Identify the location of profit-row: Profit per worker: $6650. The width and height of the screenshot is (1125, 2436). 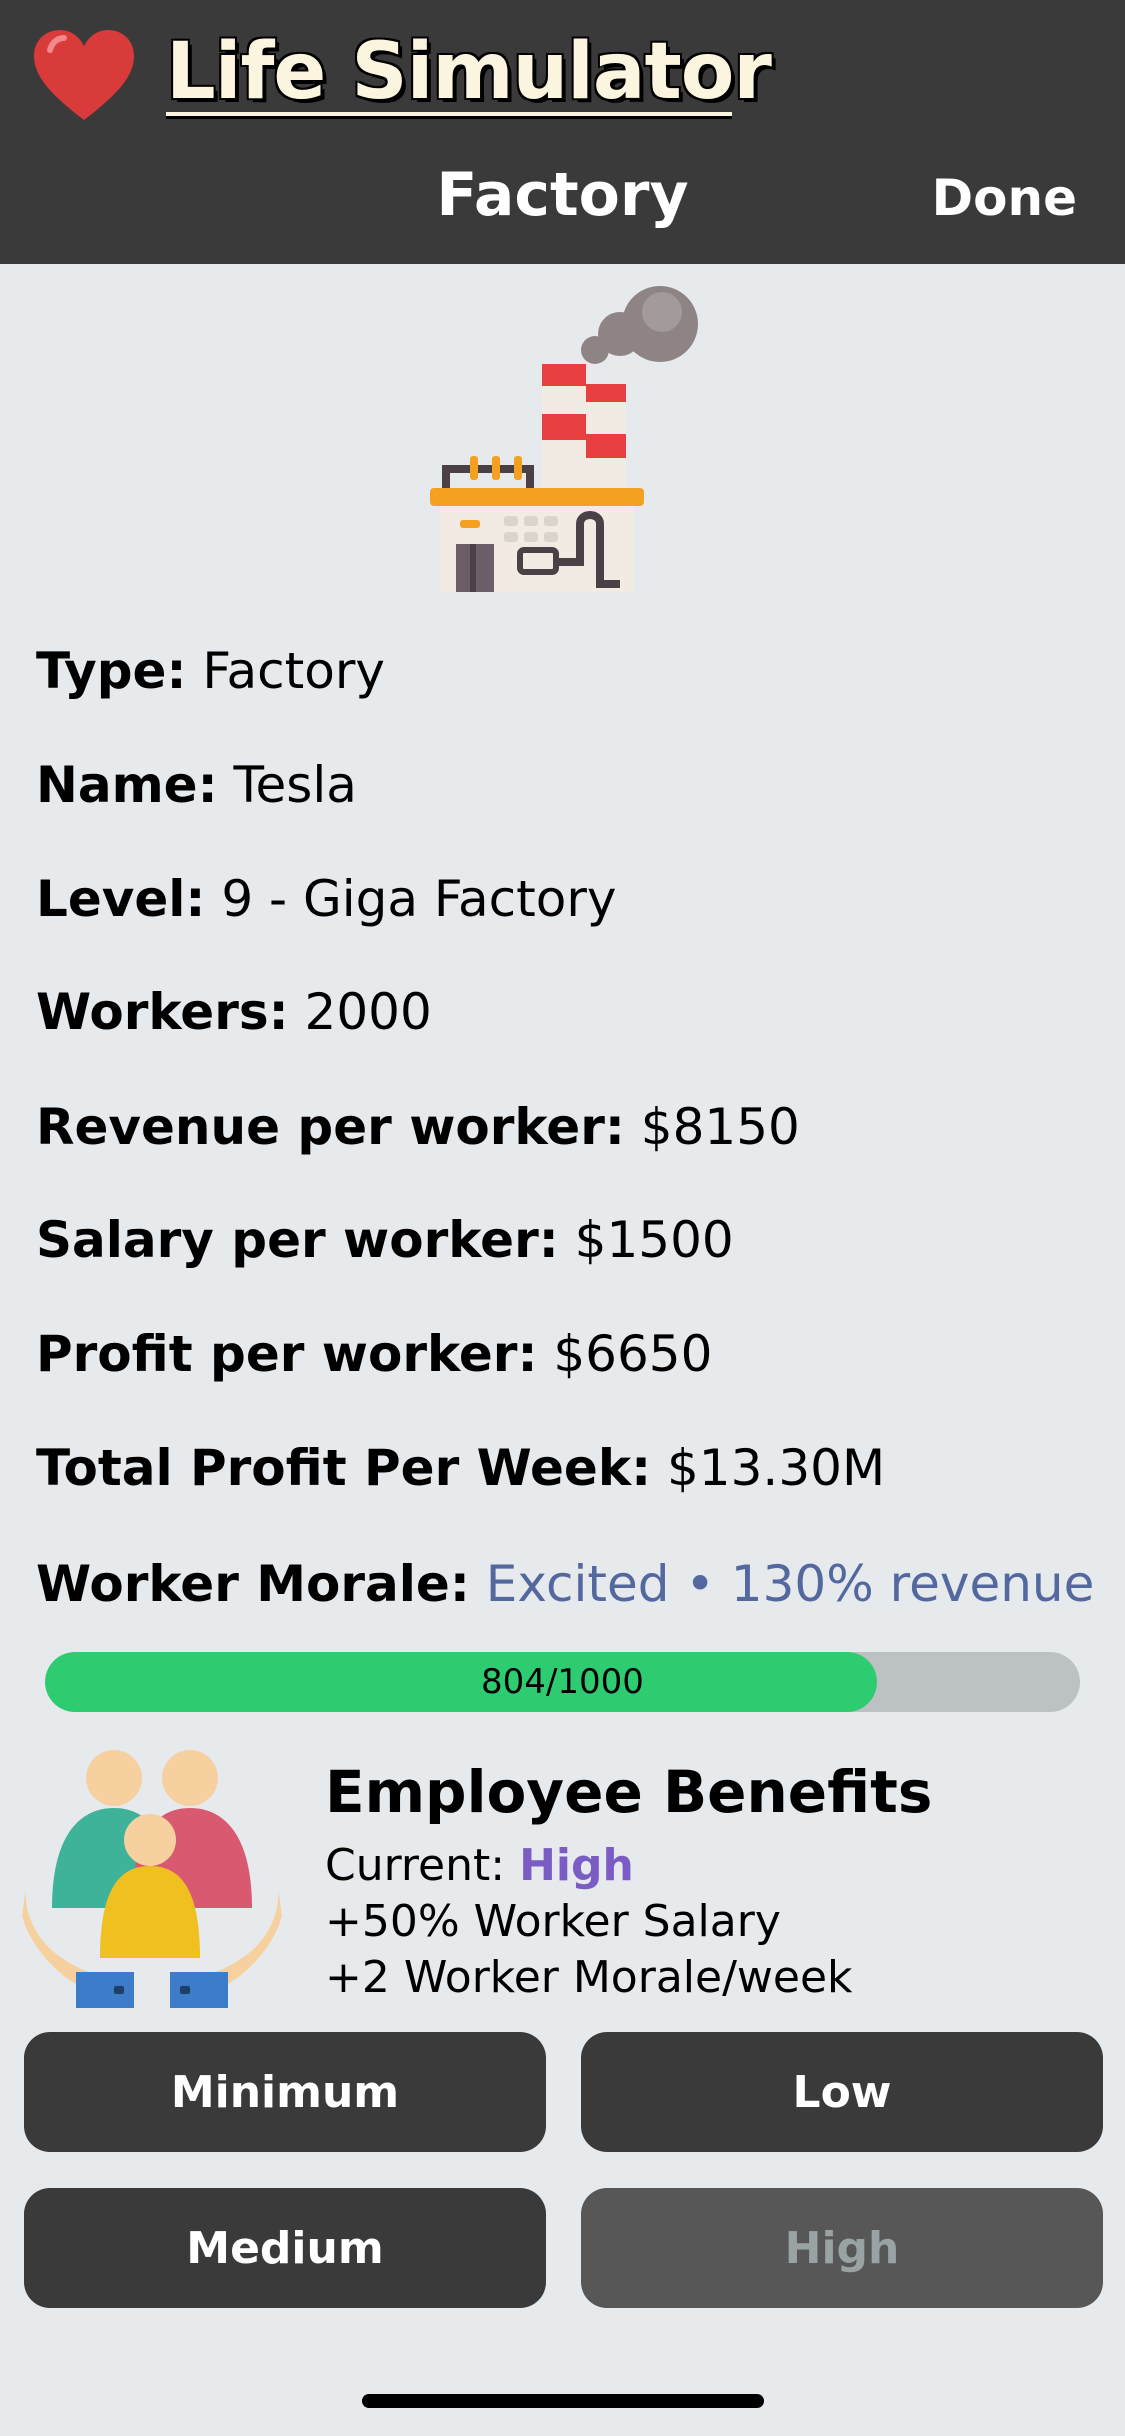
(374, 1354).